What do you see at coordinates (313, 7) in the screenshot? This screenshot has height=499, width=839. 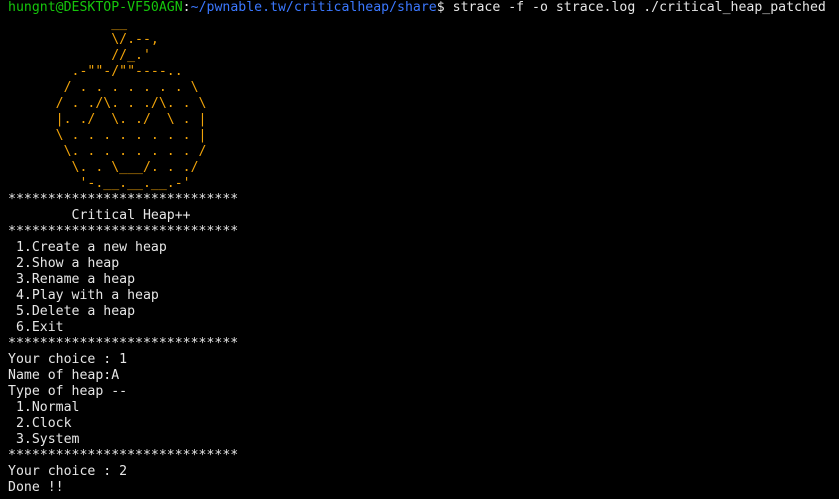 I see `prompt-path: ~/pwnable.tw/criticalheap/share` at bounding box center [313, 7].